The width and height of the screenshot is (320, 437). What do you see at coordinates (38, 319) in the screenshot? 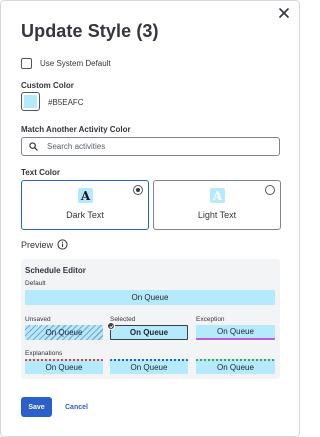
I see `unsaved-label: Unsaved` at bounding box center [38, 319].